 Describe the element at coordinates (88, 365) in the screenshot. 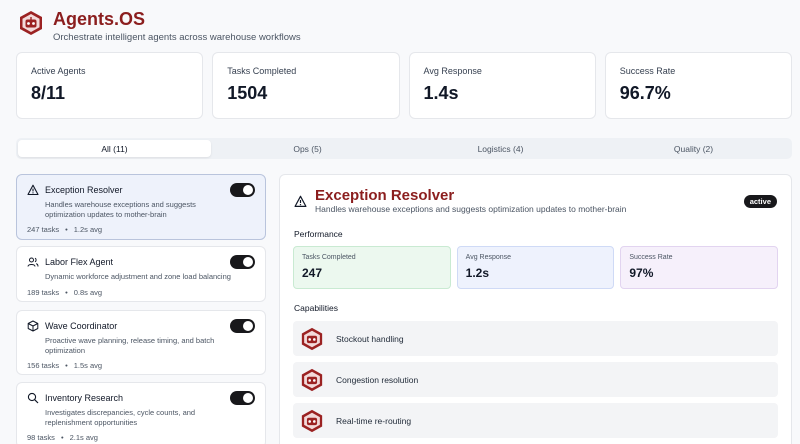

I see `agent-avg-time: 1.5s avg` at that location.